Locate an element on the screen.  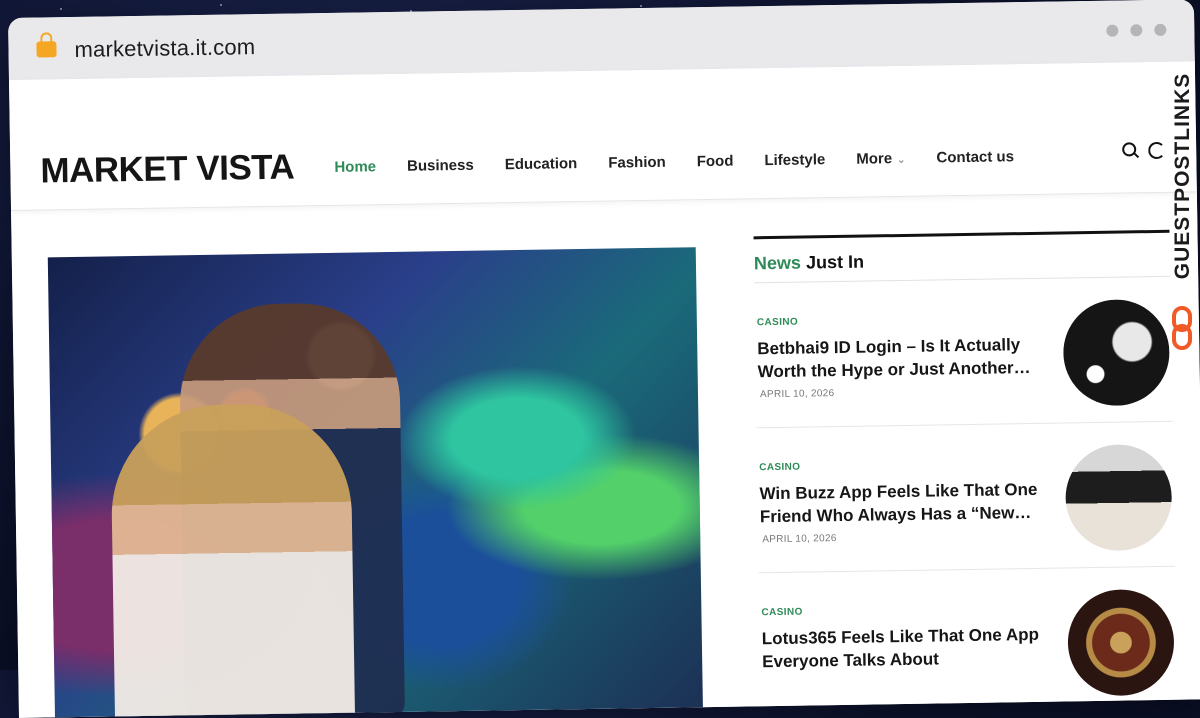
nav-item-fashion: Fashion is located at coordinates (637, 163).